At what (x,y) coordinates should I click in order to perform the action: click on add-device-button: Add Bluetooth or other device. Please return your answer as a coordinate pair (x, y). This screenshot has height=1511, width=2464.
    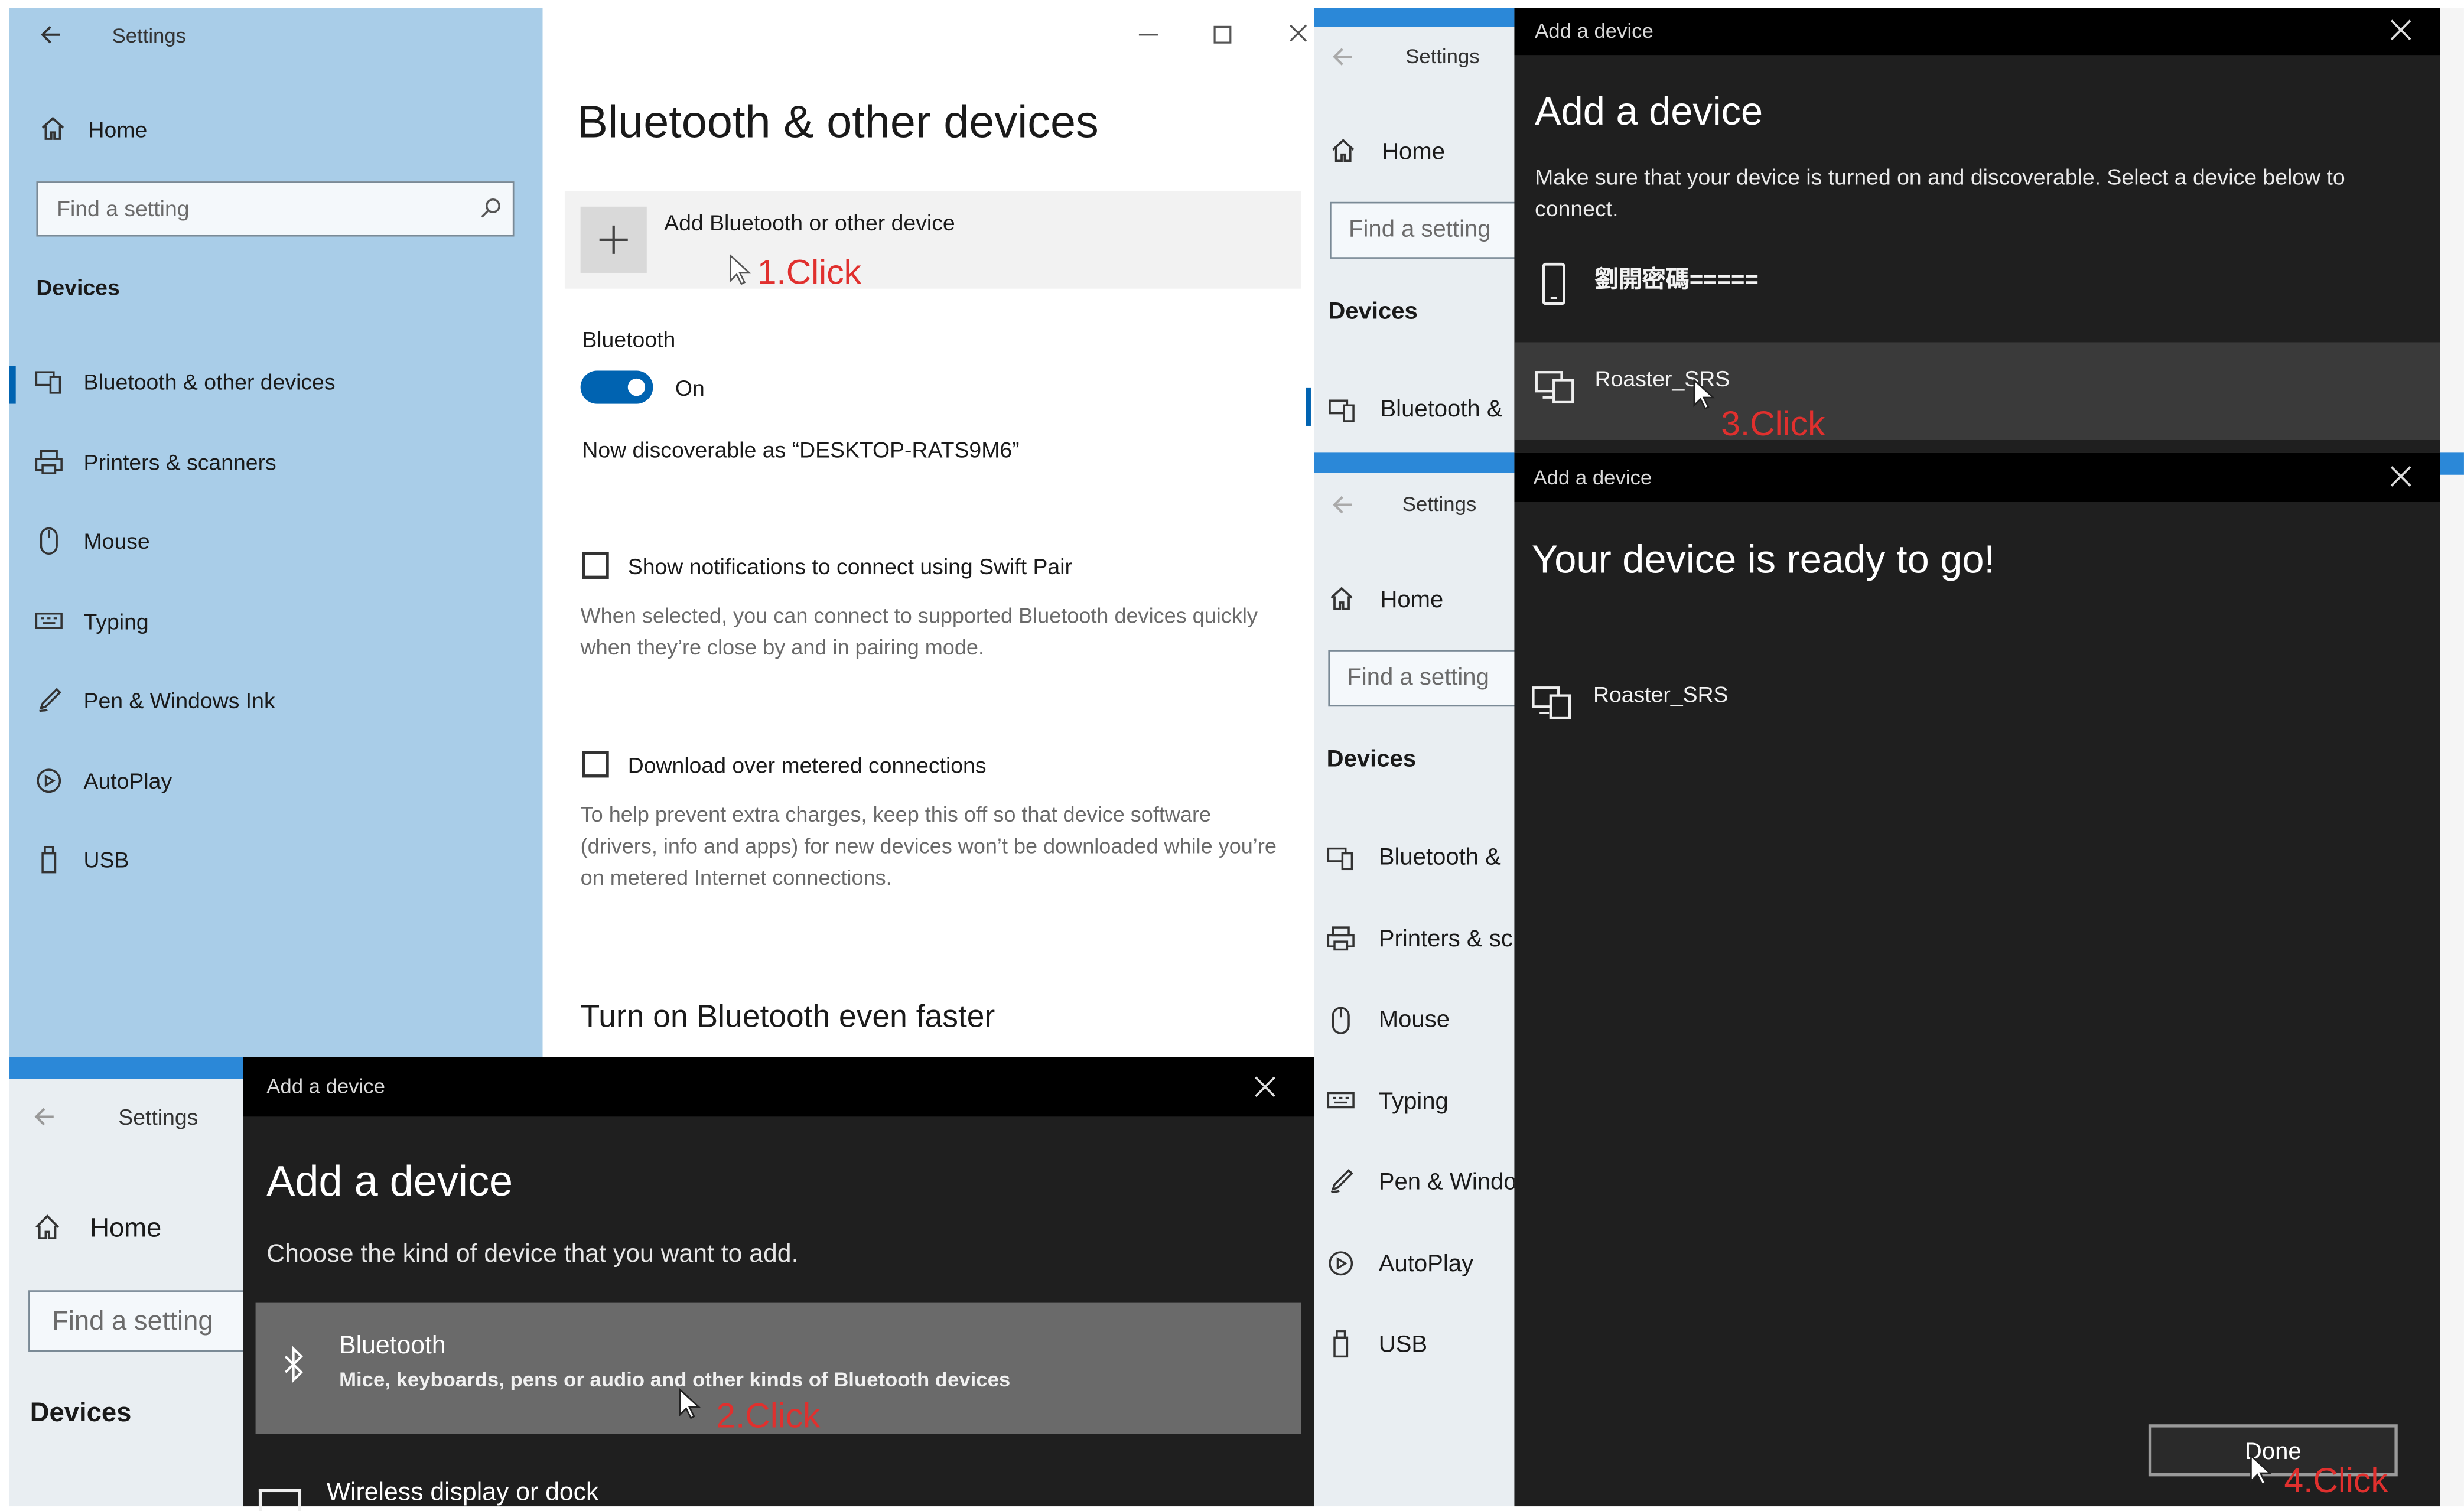
    Looking at the image, I should click on (933, 240).